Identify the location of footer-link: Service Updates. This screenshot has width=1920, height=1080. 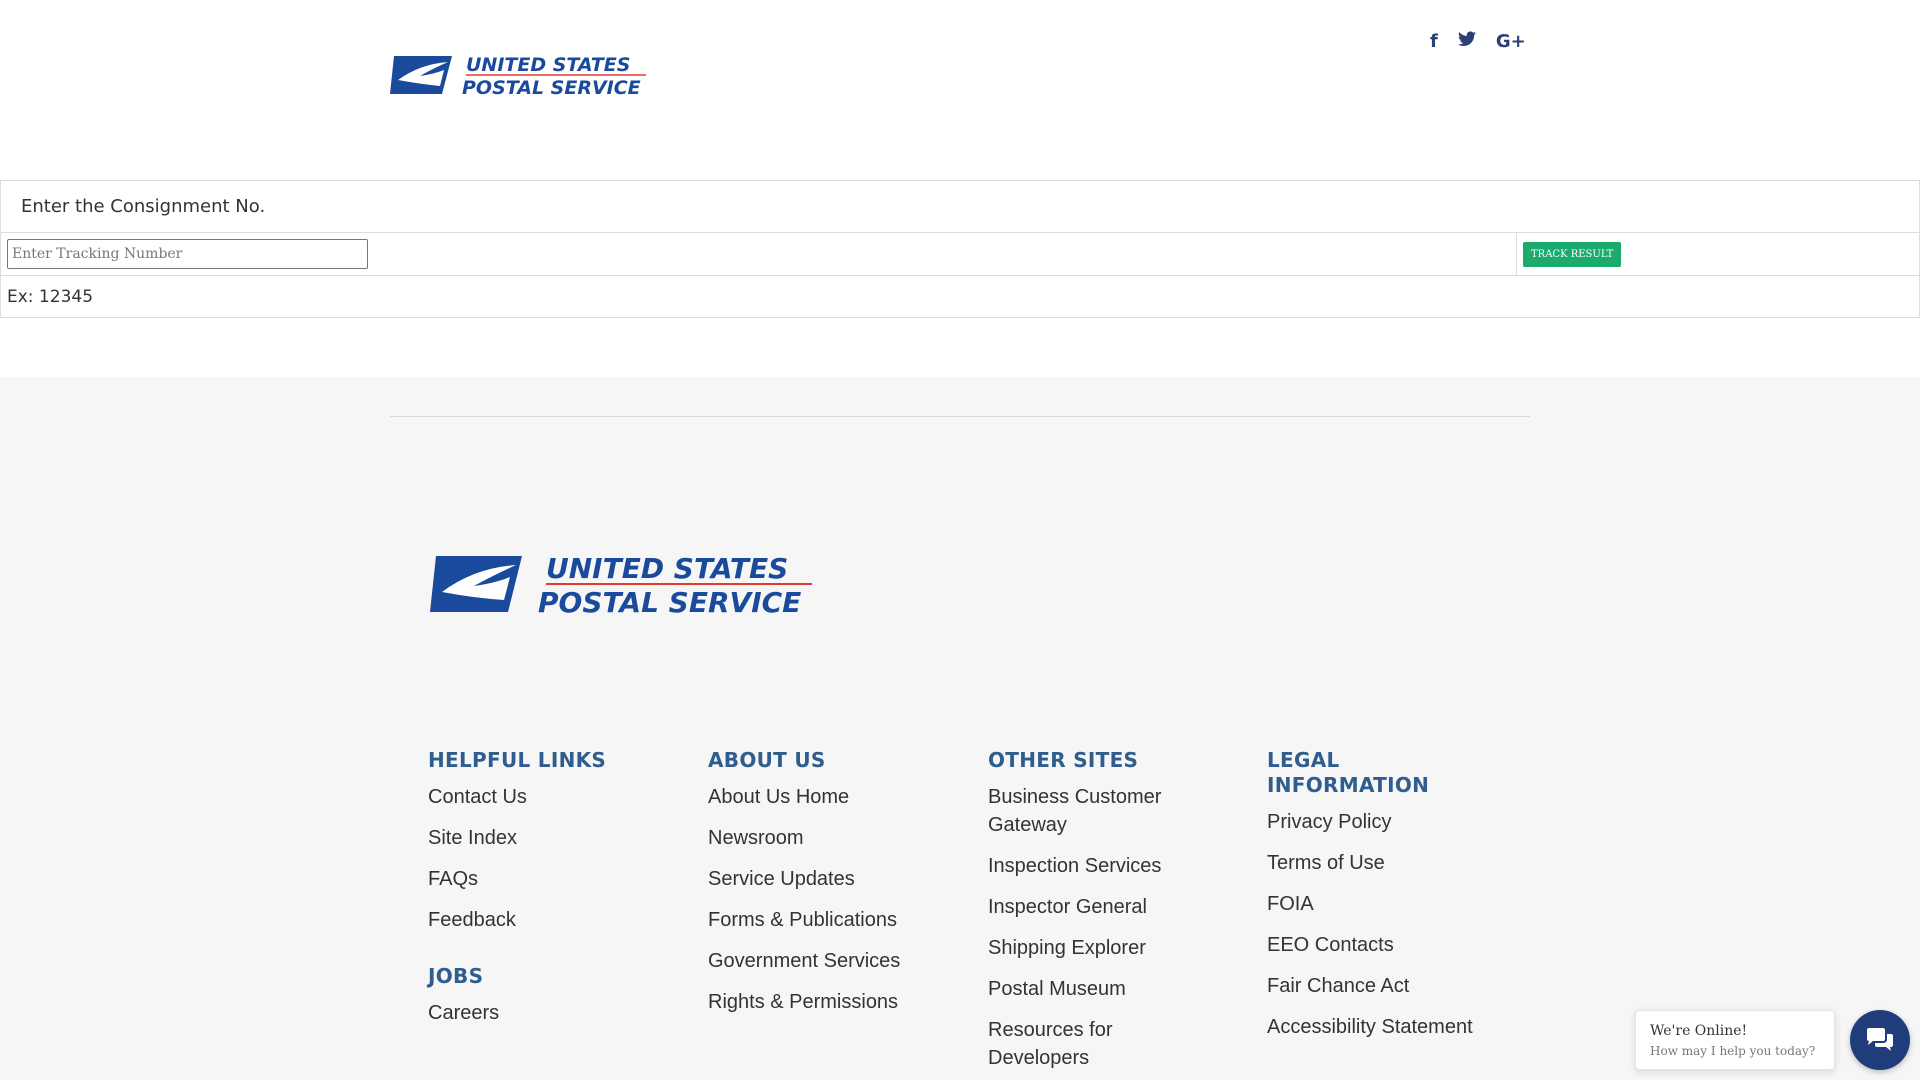
(781, 879).